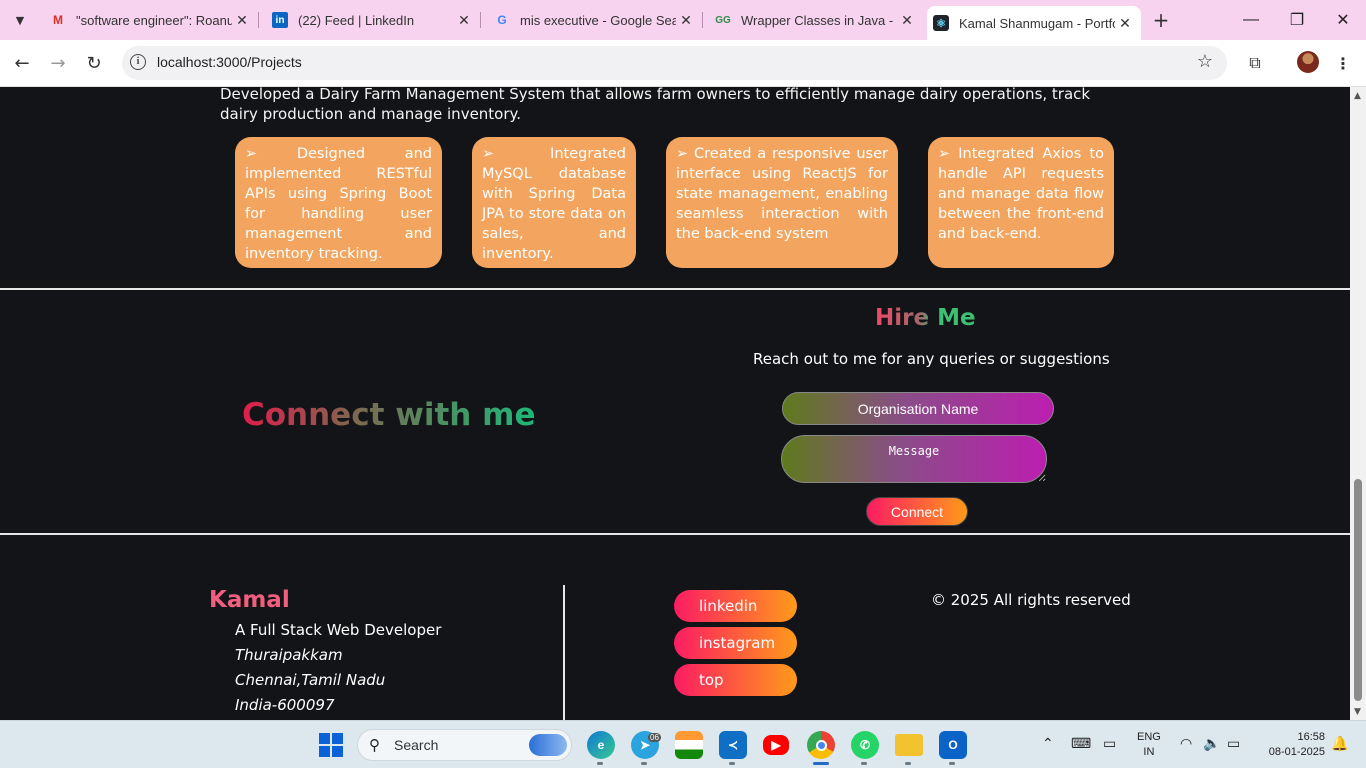  I want to click on scroll-down-arrow-icon: ▼, so click(1357, 712).